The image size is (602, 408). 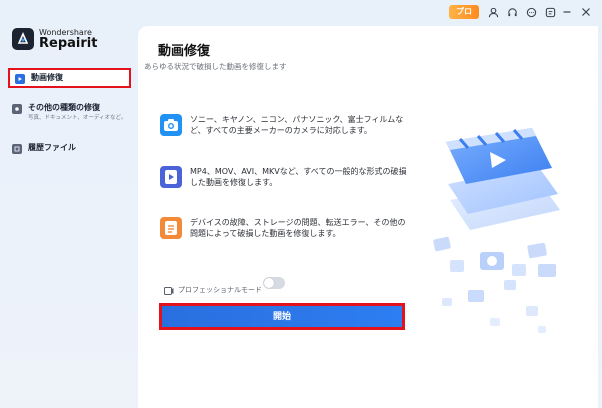 I want to click on pro-mode-toggle, so click(x=274, y=283).